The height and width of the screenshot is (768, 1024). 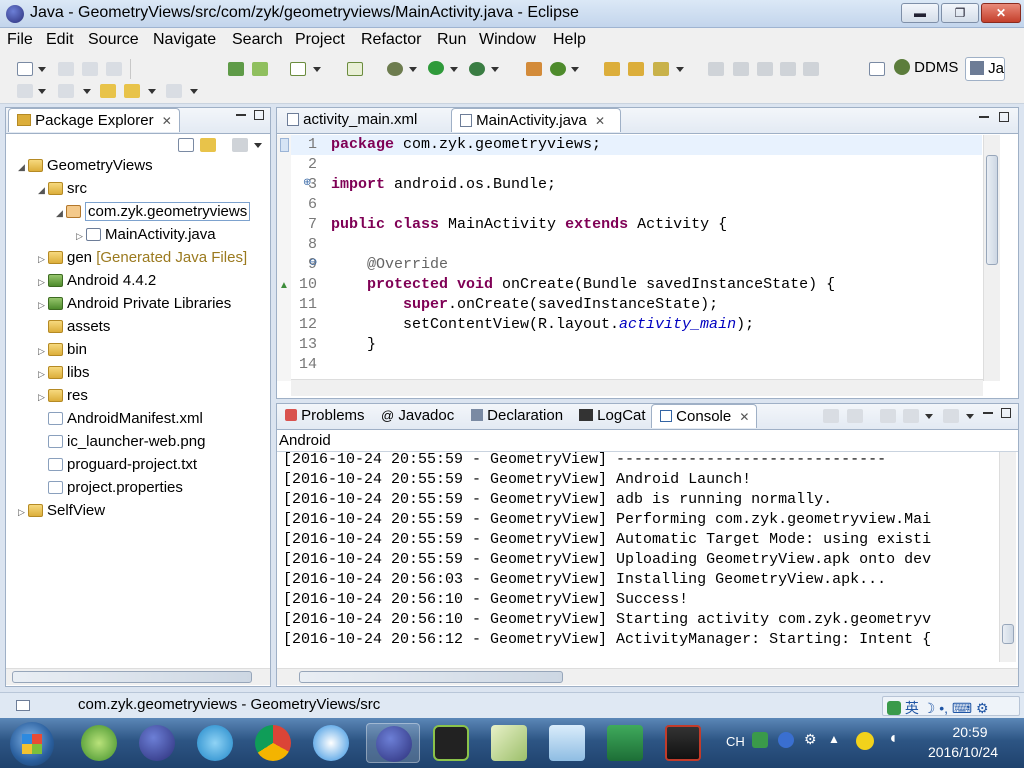 I want to click on display-dropdown-icon, so click(x=929, y=416).